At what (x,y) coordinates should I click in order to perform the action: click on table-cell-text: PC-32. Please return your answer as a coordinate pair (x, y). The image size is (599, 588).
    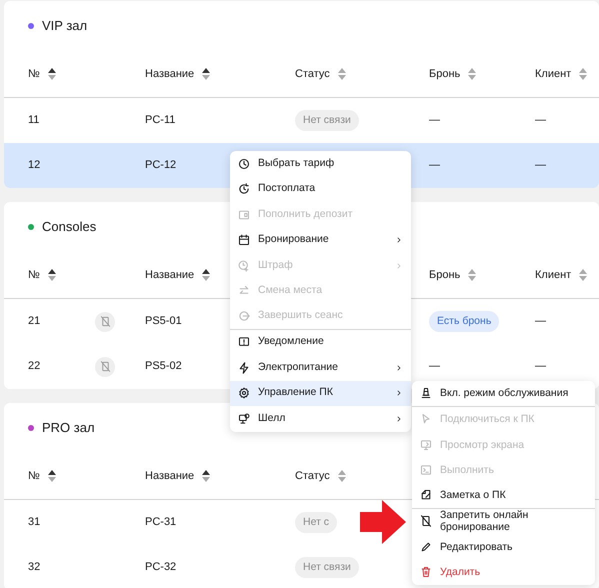
    Looking at the image, I should click on (160, 568).